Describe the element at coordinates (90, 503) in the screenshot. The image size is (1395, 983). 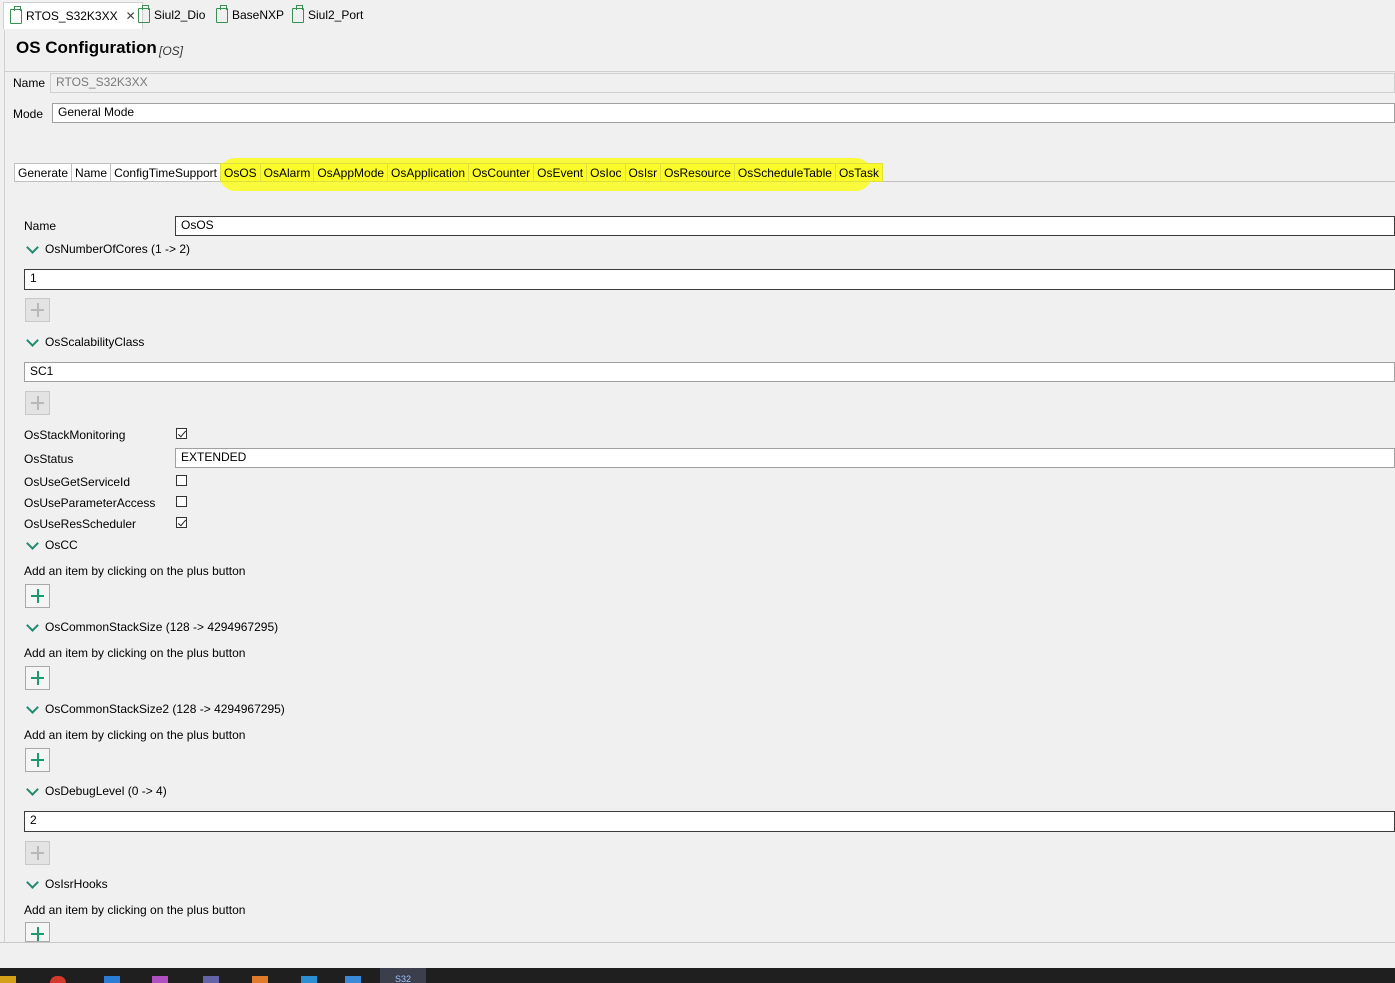
I see `parameteraccess-label: OsUseParameterAccess` at that location.